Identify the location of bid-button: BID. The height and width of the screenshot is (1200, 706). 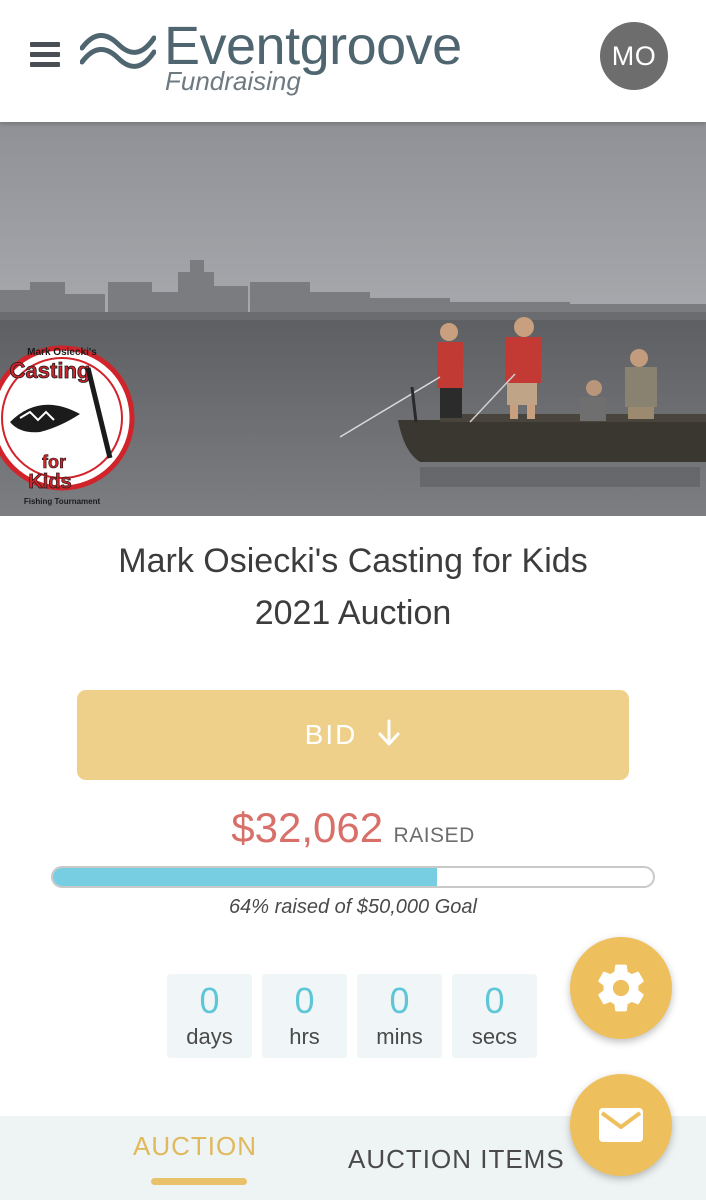
(353, 735).